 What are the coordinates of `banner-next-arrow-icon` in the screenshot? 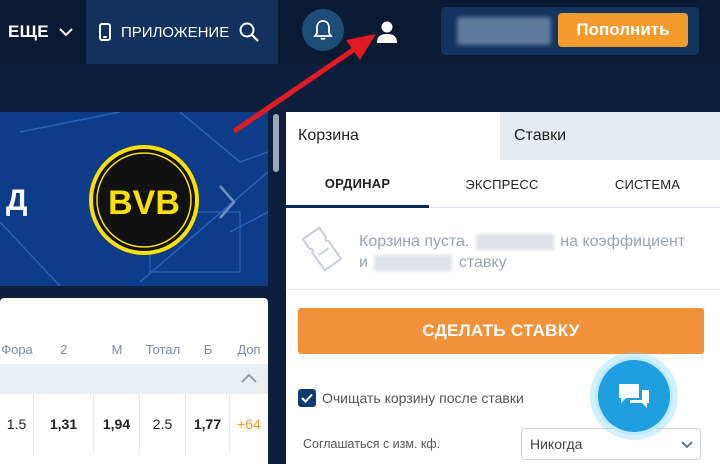 It's located at (227, 202).